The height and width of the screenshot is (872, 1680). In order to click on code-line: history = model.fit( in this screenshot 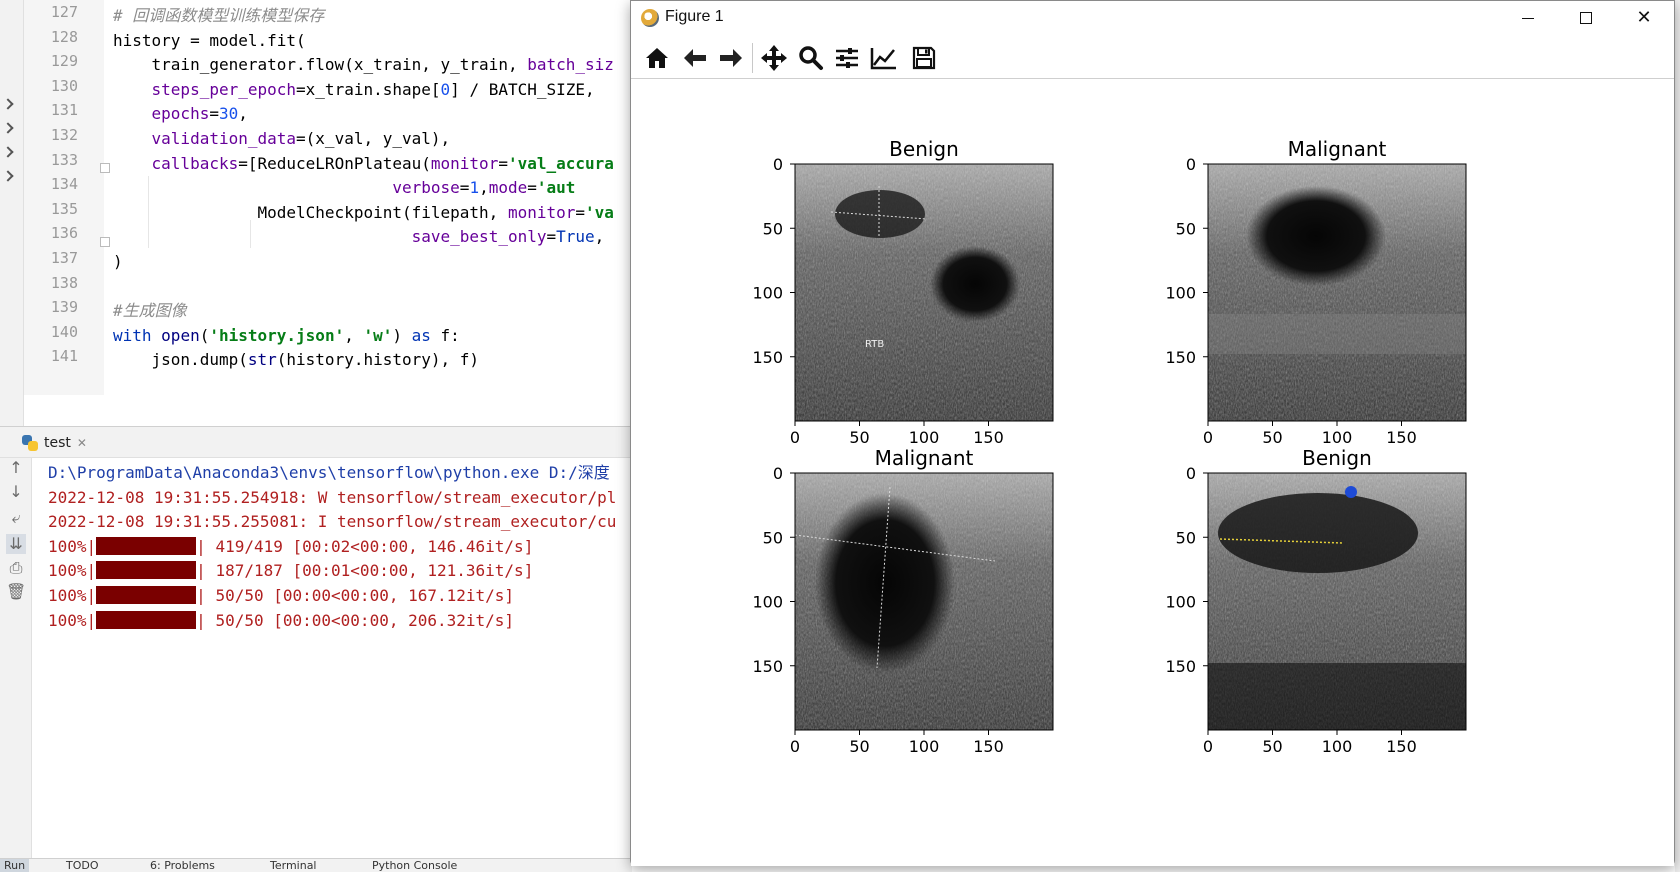, I will do `click(209, 41)`.